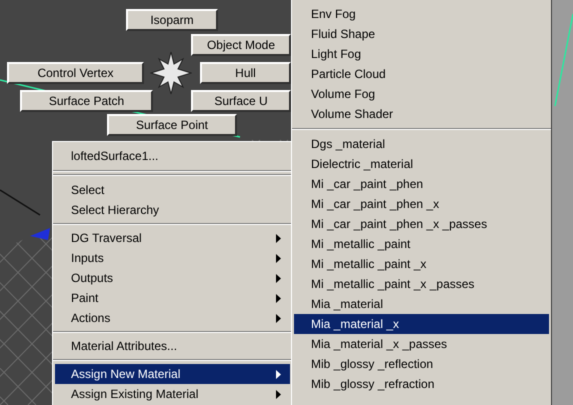 This screenshot has height=405, width=573. Describe the element at coordinates (421, 54) in the screenshot. I see `menu-item: Light Fog` at that location.